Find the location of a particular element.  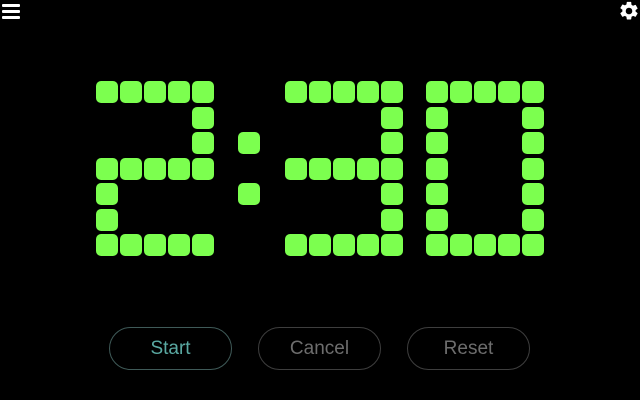

reset-button: Reset is located at coordinates (468, 348).